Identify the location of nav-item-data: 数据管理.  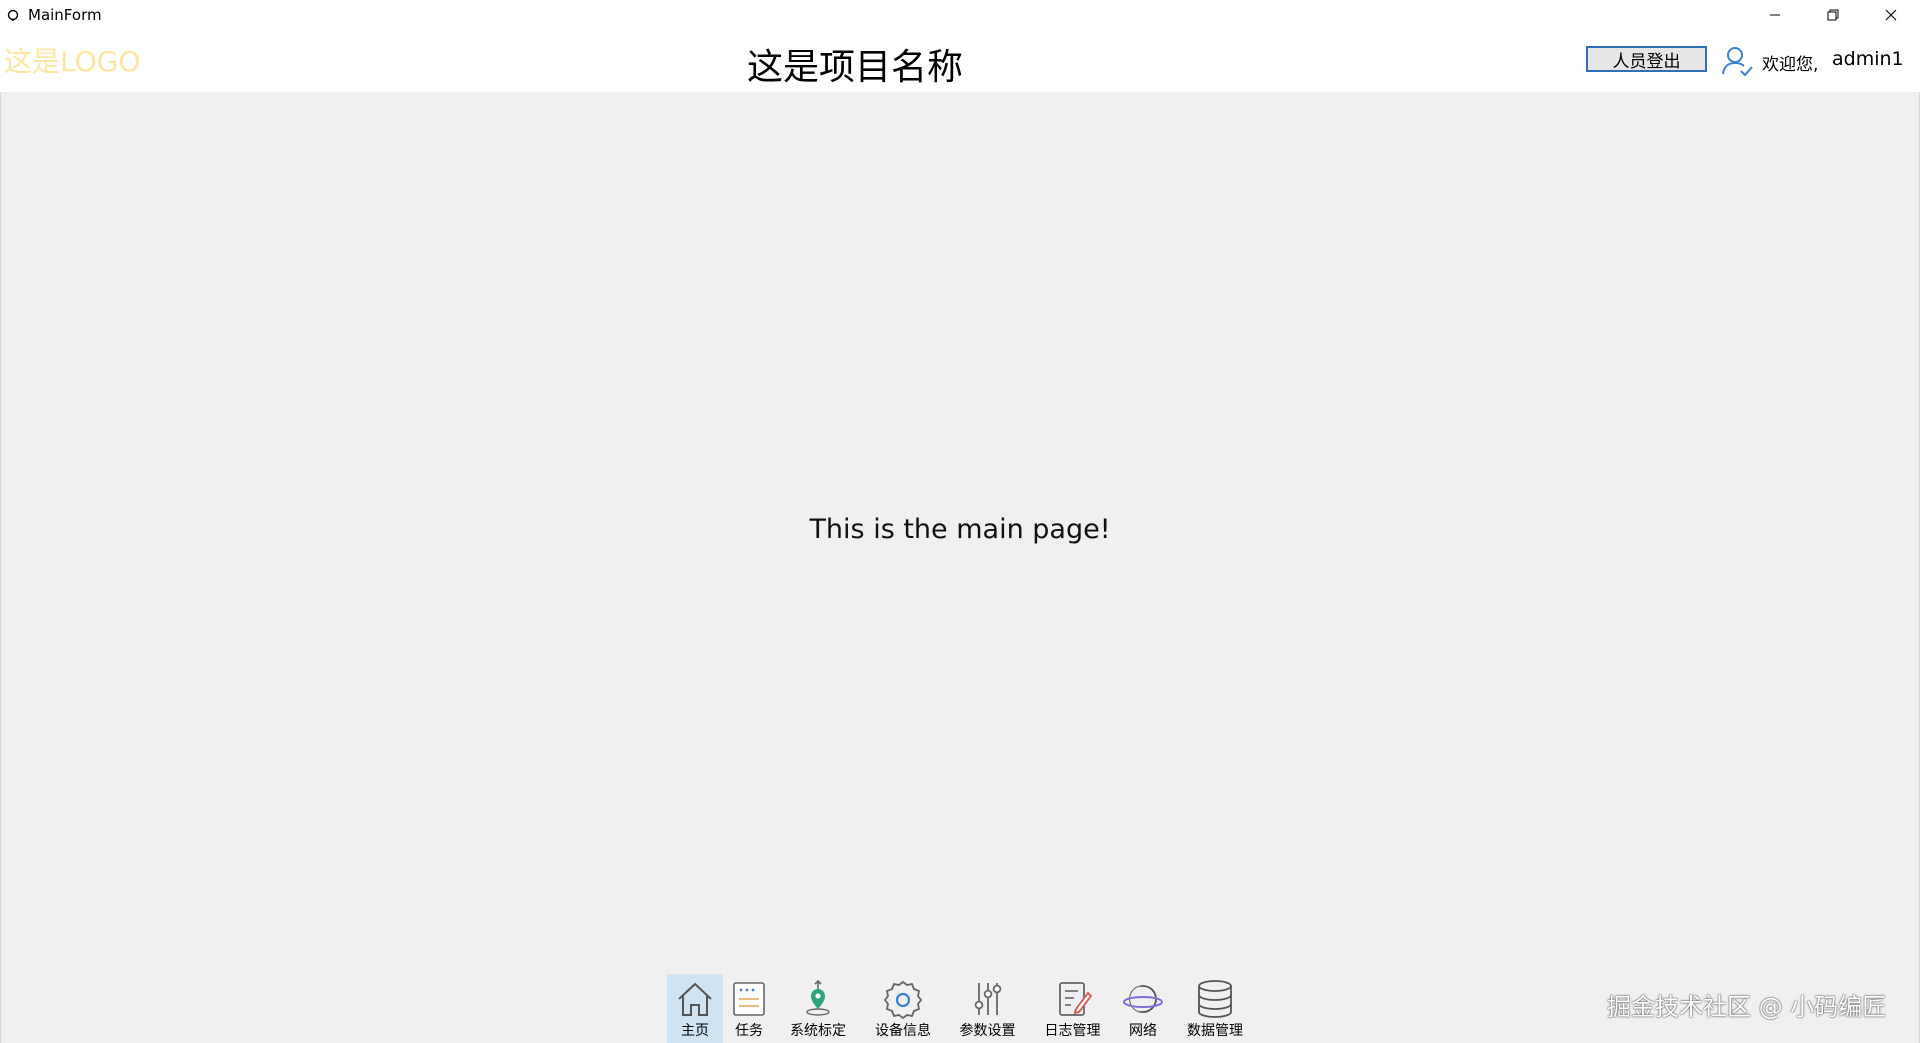
(1215, 1008).